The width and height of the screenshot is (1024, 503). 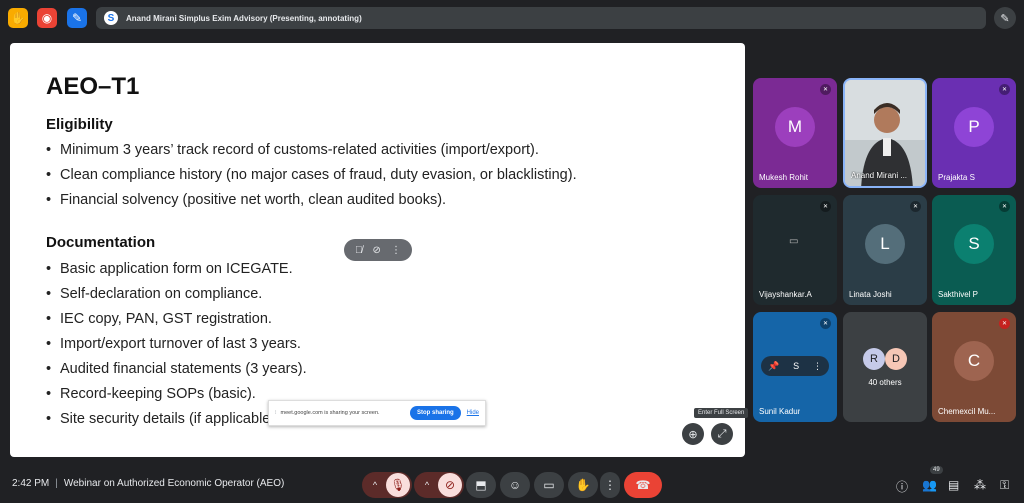 What do you see at coordinates (773, 366) in the screenshot?
I see `pin-icon: 📌` at bounding box center [773, 366].